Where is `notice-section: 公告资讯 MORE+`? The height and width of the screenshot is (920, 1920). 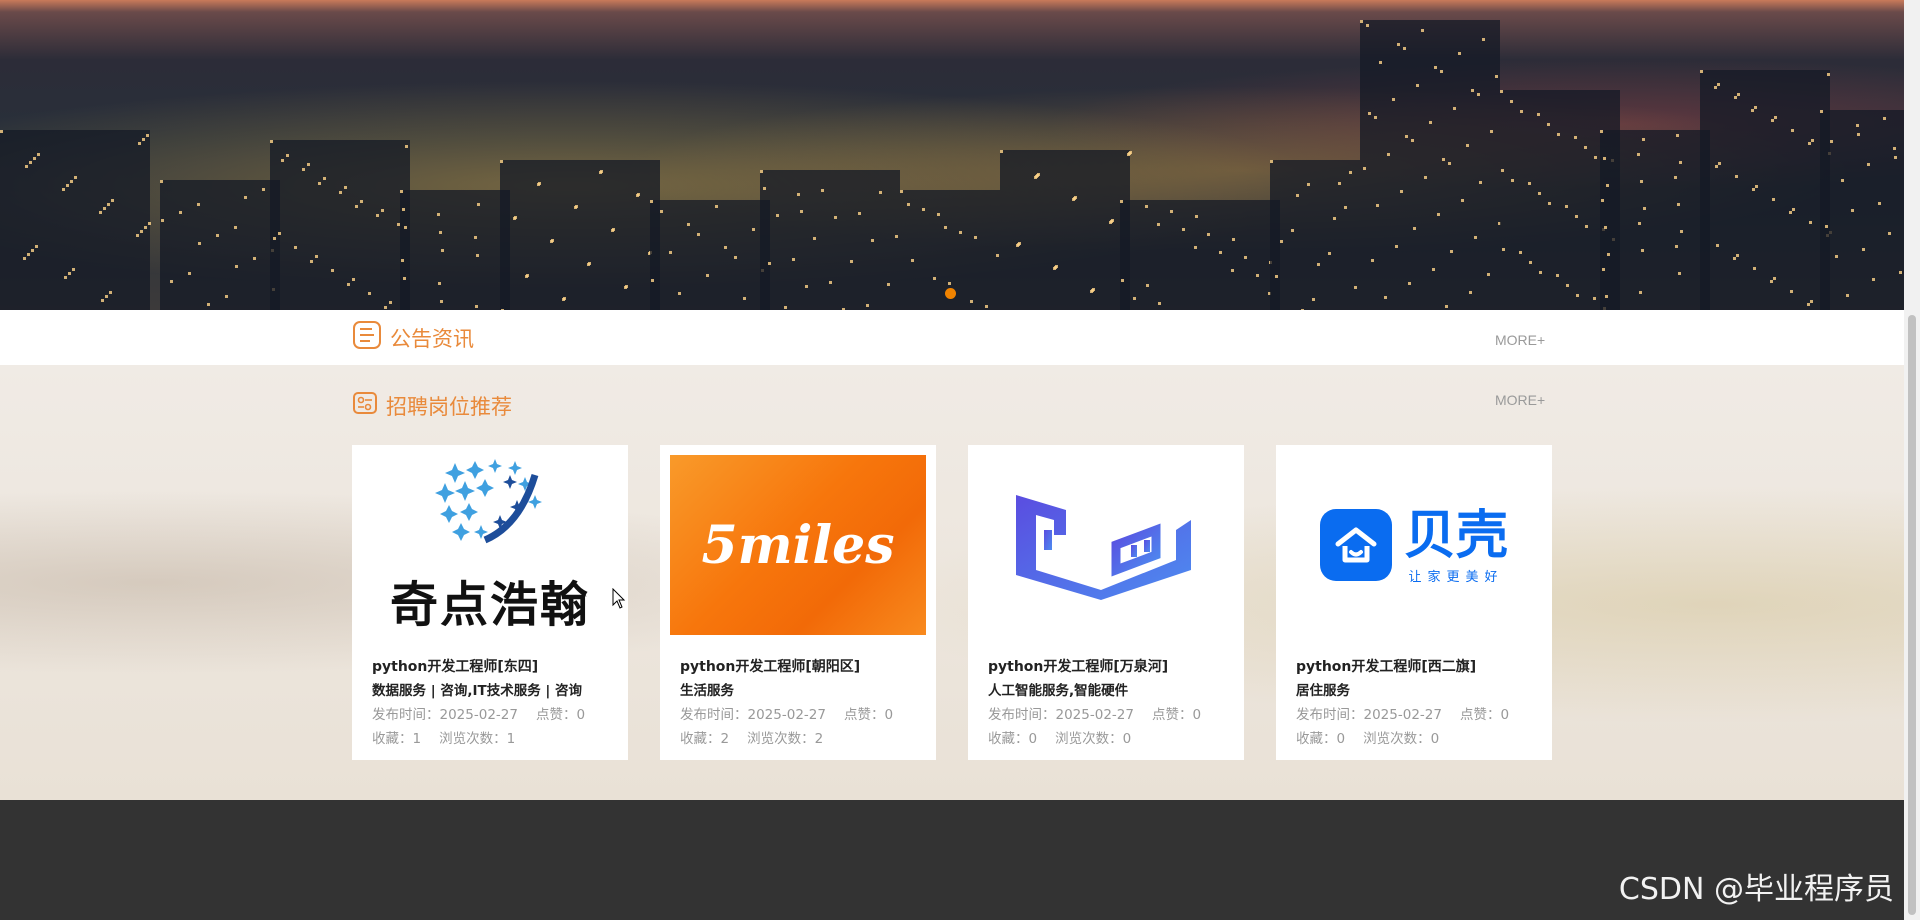
notice-section: 公告资讯 MORE+ is located at coordinates (952, 337).